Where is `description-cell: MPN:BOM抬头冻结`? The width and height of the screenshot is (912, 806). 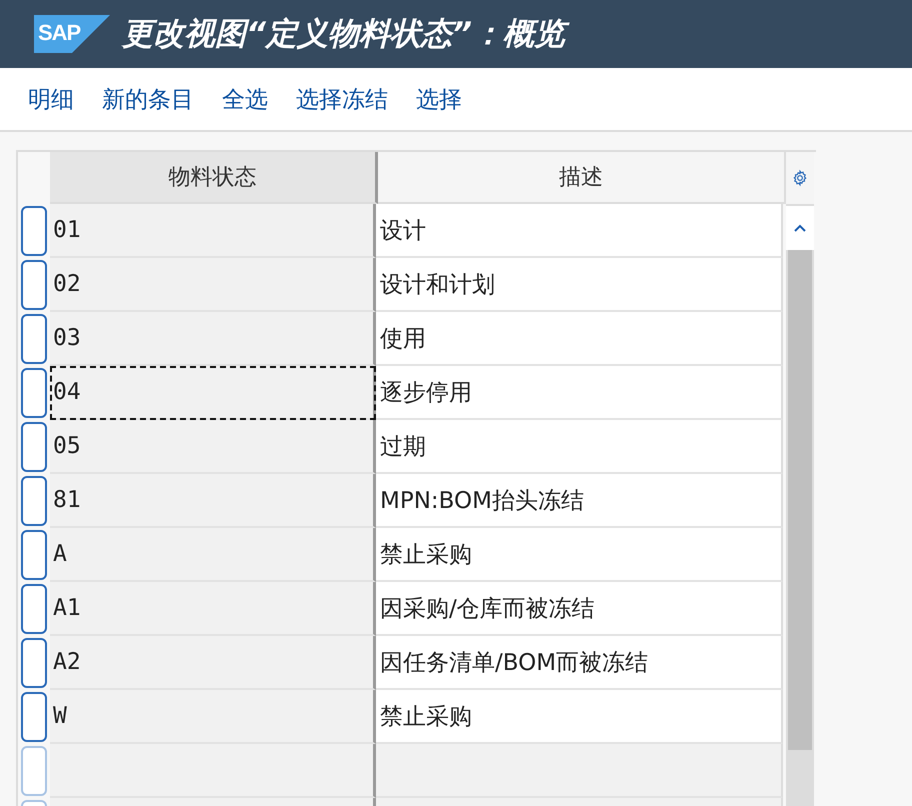
description-cell: MPN:BOM抬头冻结 is located at coordinates (579, 501).